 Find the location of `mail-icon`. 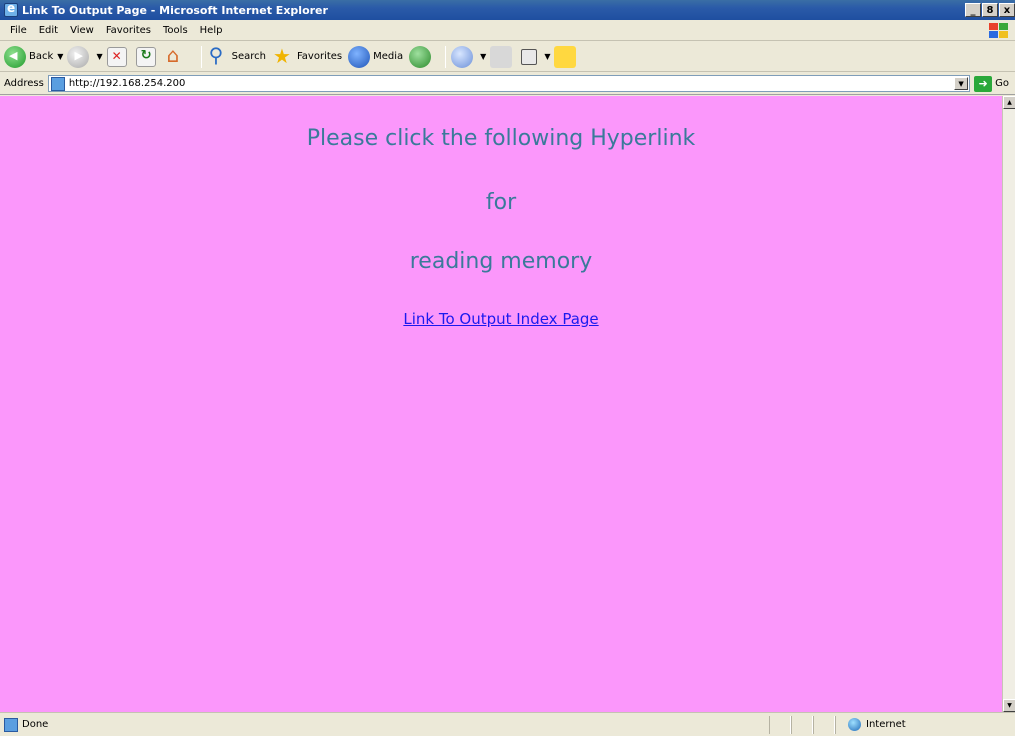

mail-icon is located at coordinates (462, 56).